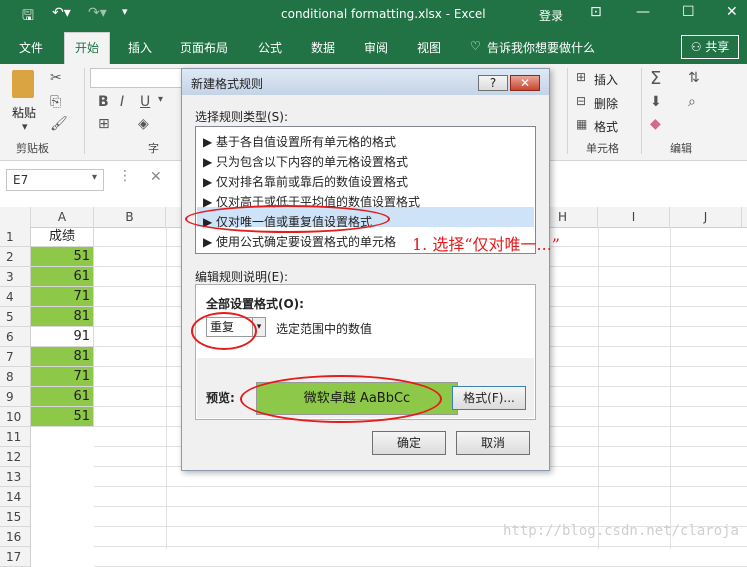 The image size is (747, 567). What do you see at coordinates (305, 161) in the screenshot?
I see `rule-item: ▶ 只为包含以下内容的单元格设置格式` at bounding box center [305, 161].